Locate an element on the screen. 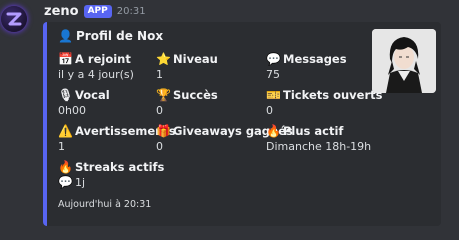 The height and width of the screenshot is (240, 459). profile-thumbnail is located at coordinates (404, 61).